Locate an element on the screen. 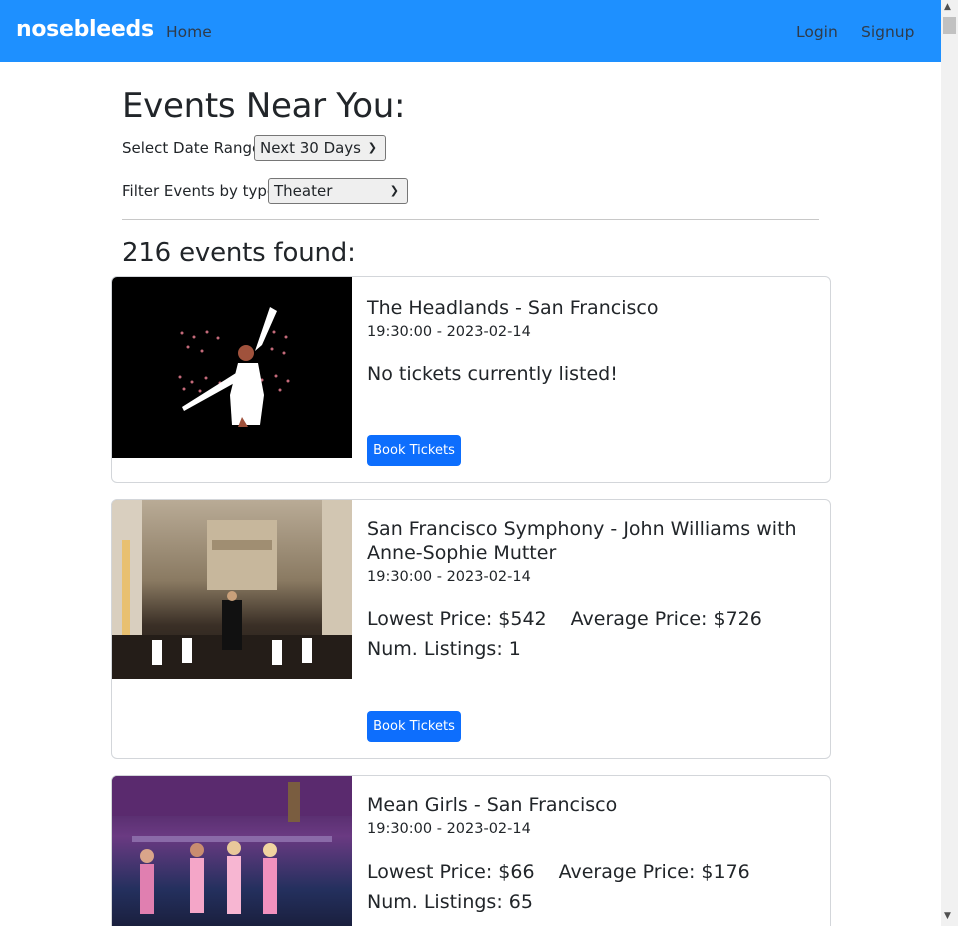 Image resolution: width=958 pixels, height=926 pixels. scroll-thumb is located at coordinates (949, 25).